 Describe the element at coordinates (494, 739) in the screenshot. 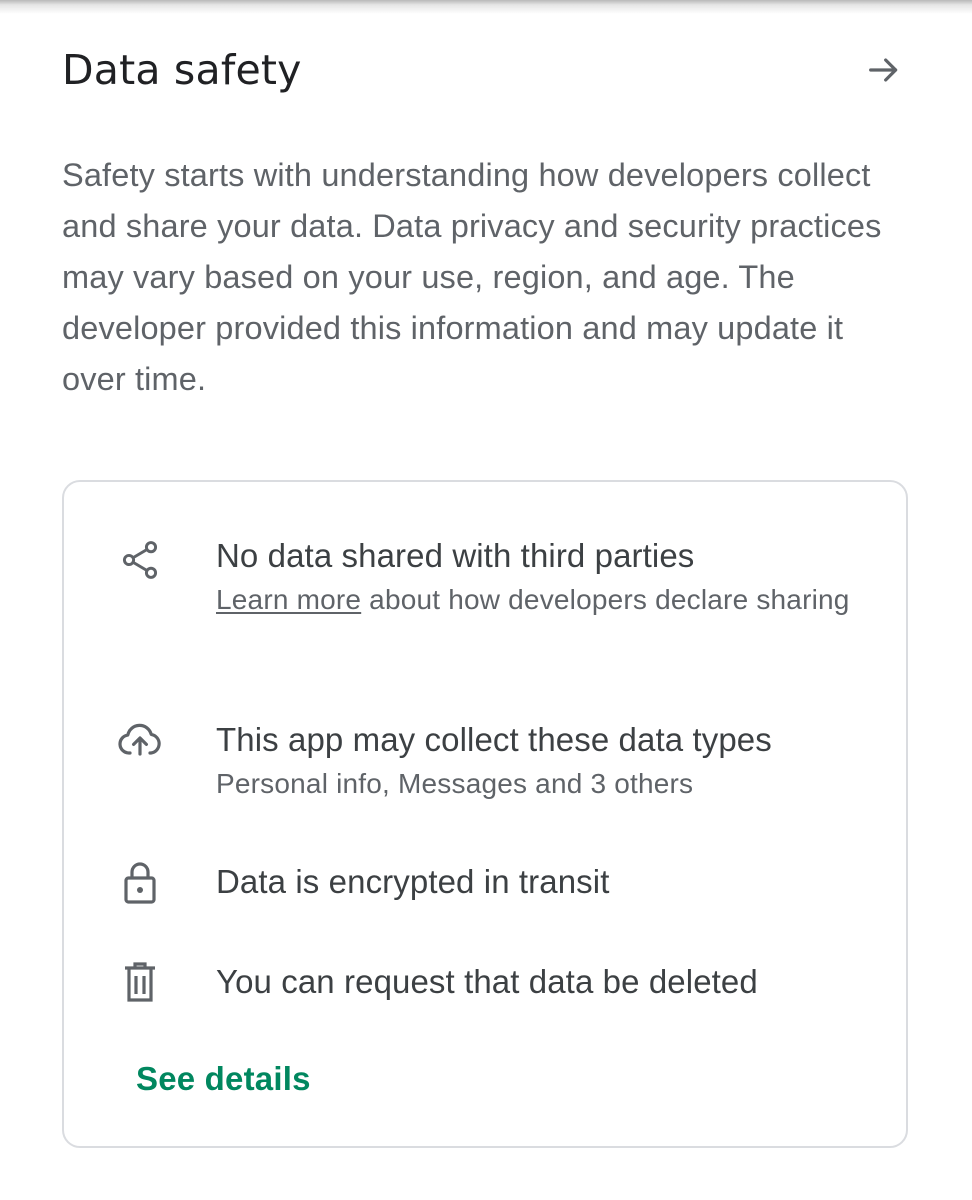

I see `item-title: This app may collect these data types` at that location.